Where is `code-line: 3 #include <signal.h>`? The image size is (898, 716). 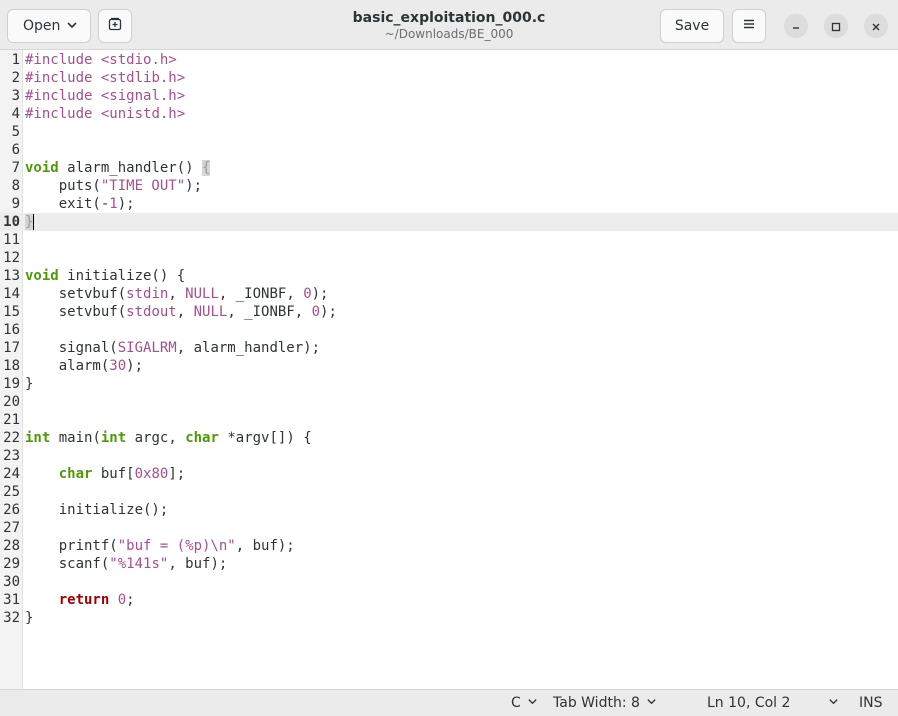
code-line: 3 #include <signal.h> is located at coordinates (449, 96).